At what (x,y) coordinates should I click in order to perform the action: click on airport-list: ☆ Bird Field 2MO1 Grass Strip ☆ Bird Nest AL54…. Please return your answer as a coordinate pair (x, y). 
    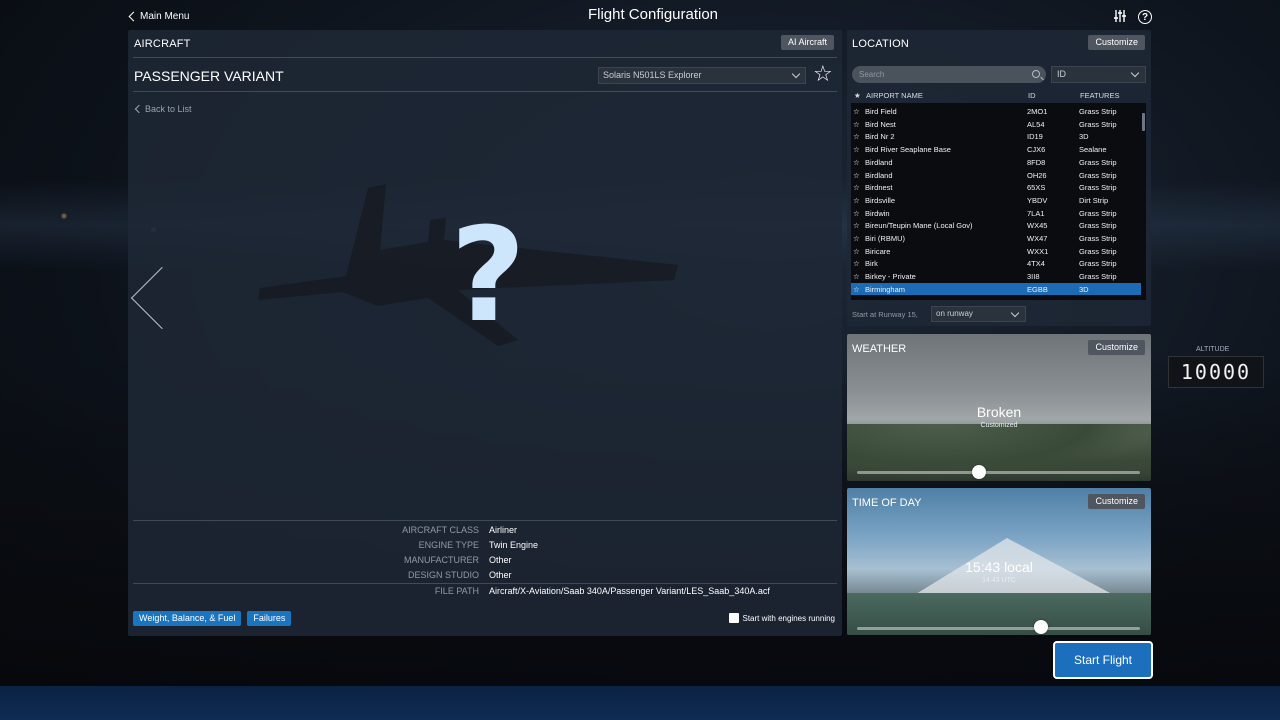
    Looking at the image, I should click on (996, 201).